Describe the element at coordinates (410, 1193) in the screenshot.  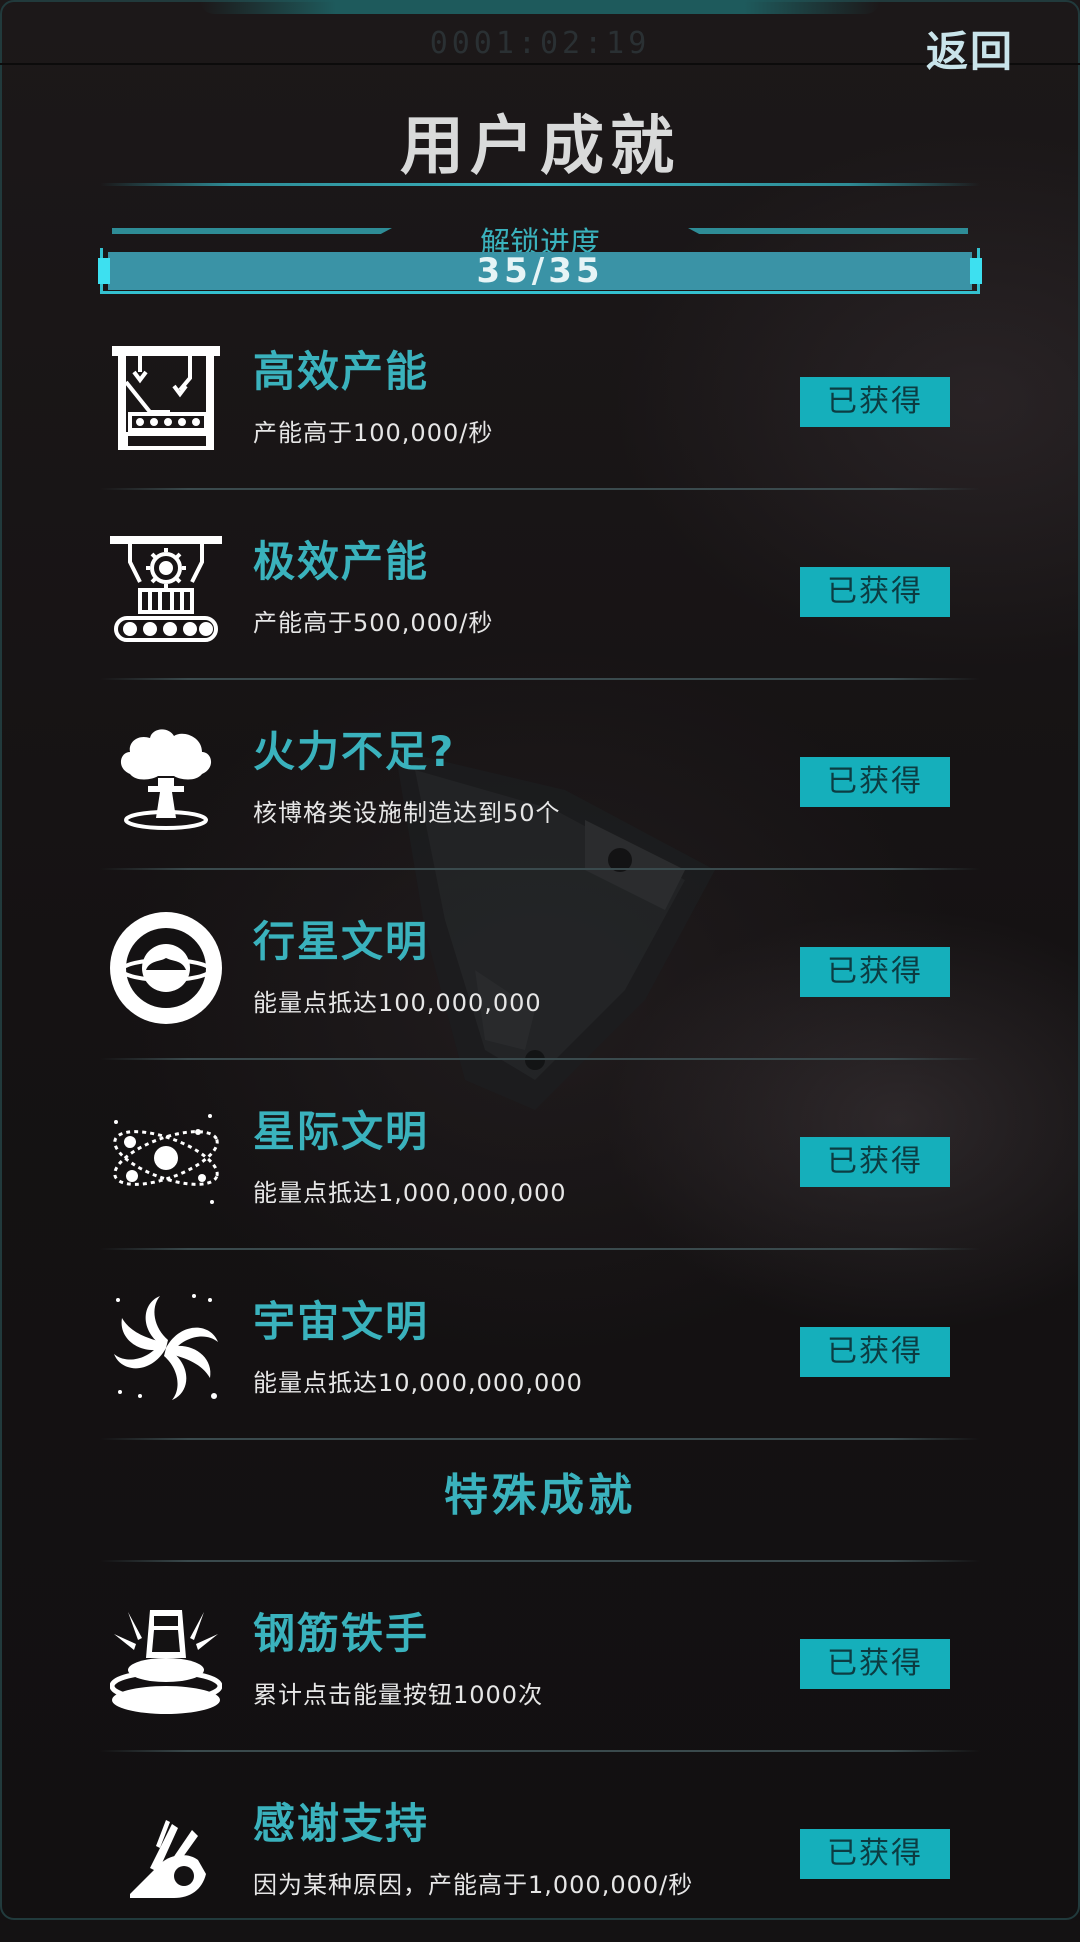
I see `achievement-desc: 能量点抵达1,000,000,000` at that location.